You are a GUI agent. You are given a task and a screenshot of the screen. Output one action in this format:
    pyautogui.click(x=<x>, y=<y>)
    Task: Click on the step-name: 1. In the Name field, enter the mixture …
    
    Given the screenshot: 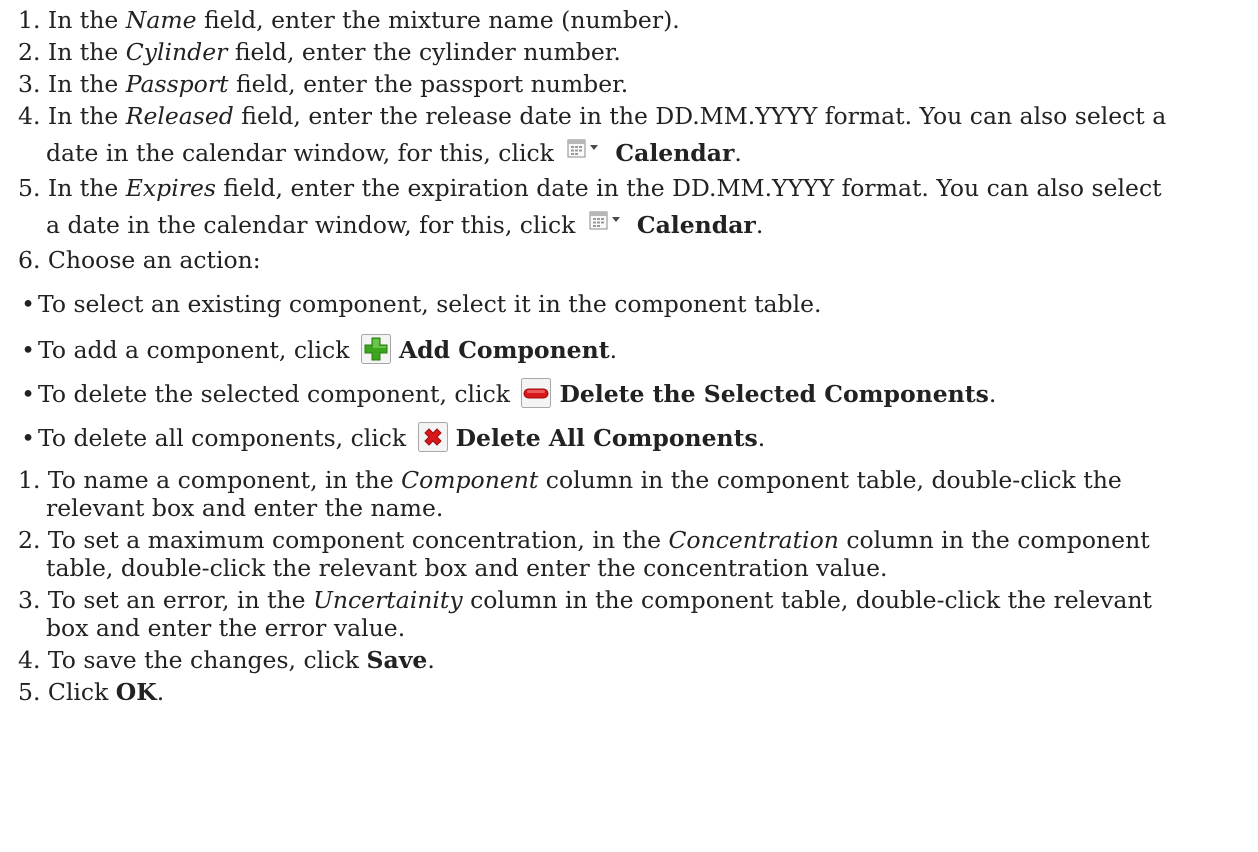 What is the action you would take?
    pyautogui.click(x=349, y=20)
    